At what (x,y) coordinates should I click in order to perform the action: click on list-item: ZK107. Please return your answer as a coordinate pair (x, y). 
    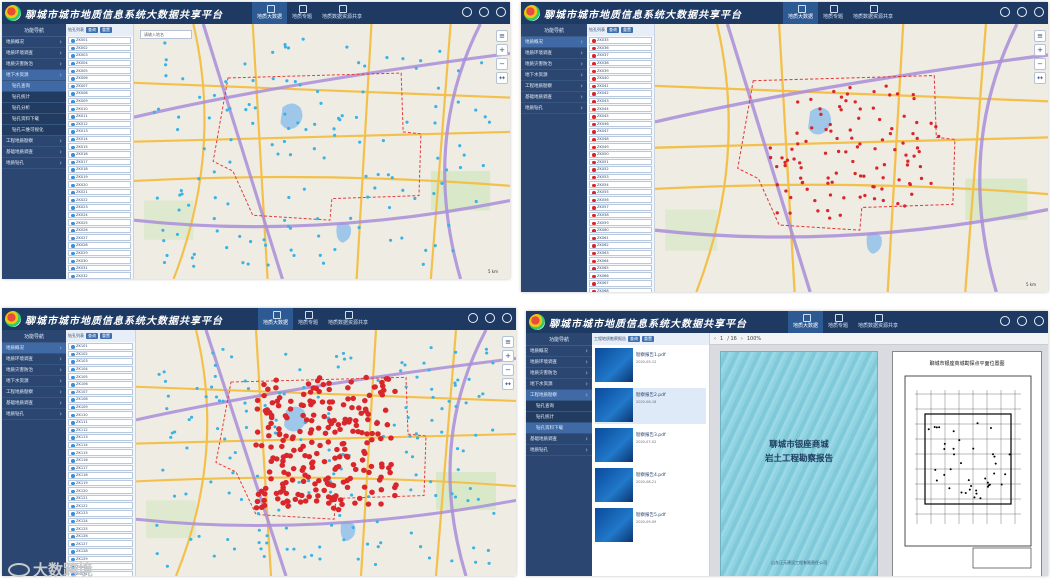
    Looking at the image, I should click on (100, 392).